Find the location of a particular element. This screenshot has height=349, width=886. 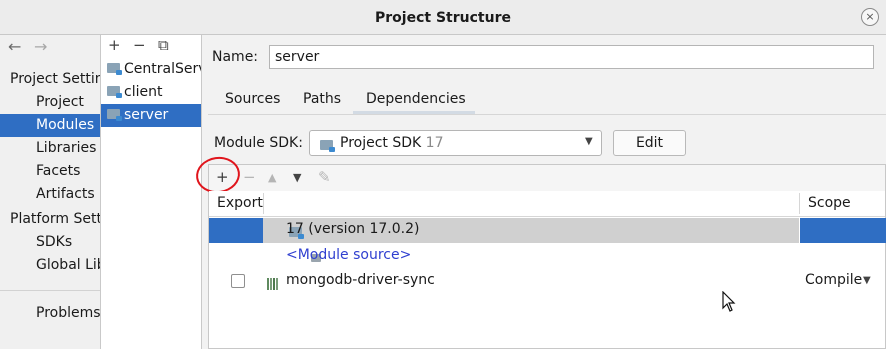

move-up-icon: ▲ is located at coordinates (272, 177).